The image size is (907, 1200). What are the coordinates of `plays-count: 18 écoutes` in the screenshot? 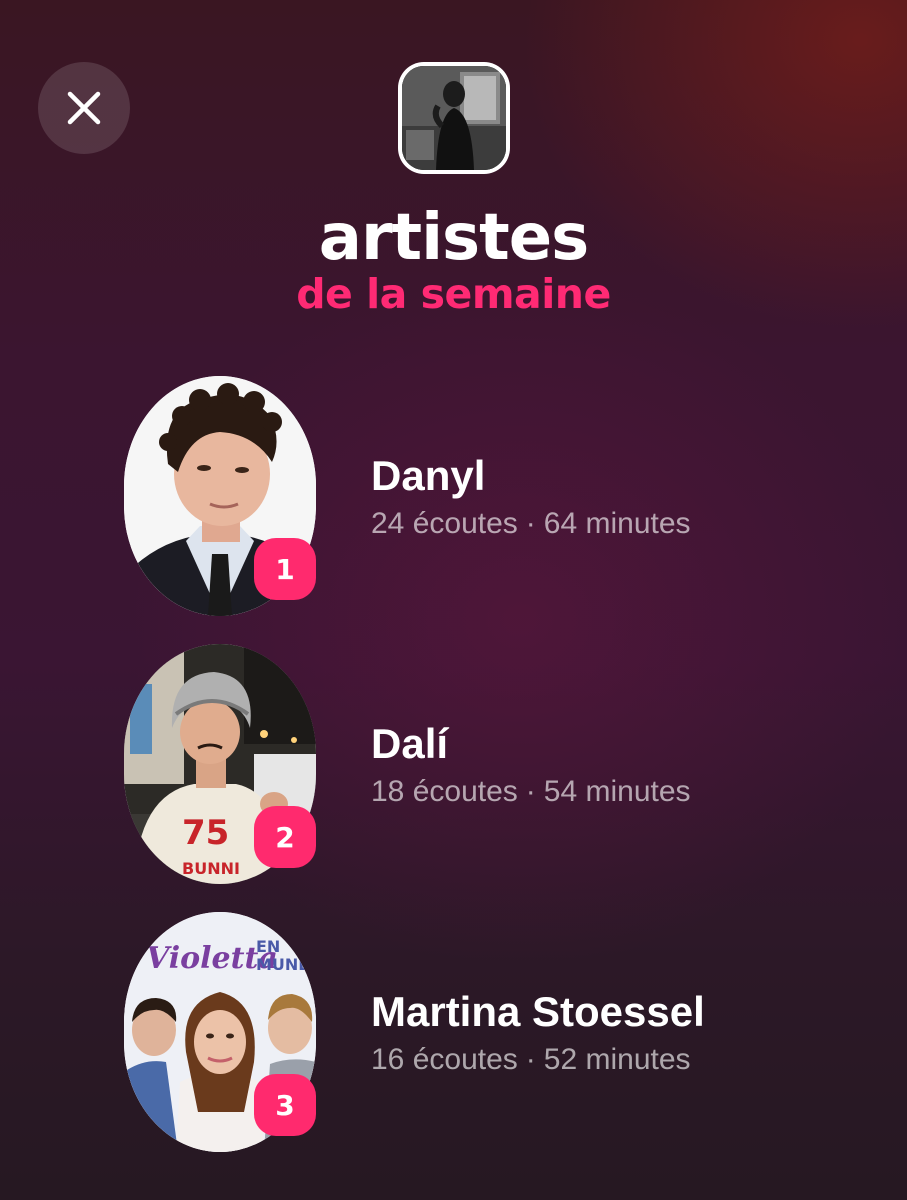 It's located at (444, 791).